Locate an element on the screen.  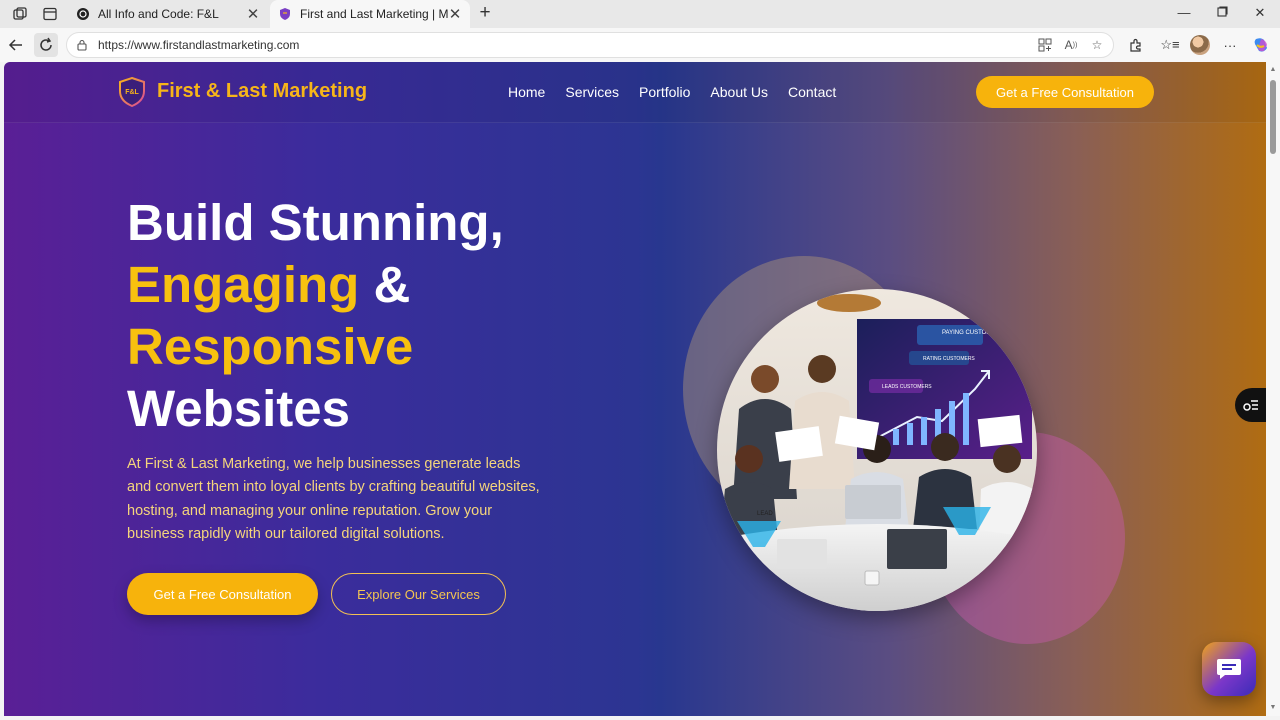
maximize-icon is located at coordinates (1222, 14).